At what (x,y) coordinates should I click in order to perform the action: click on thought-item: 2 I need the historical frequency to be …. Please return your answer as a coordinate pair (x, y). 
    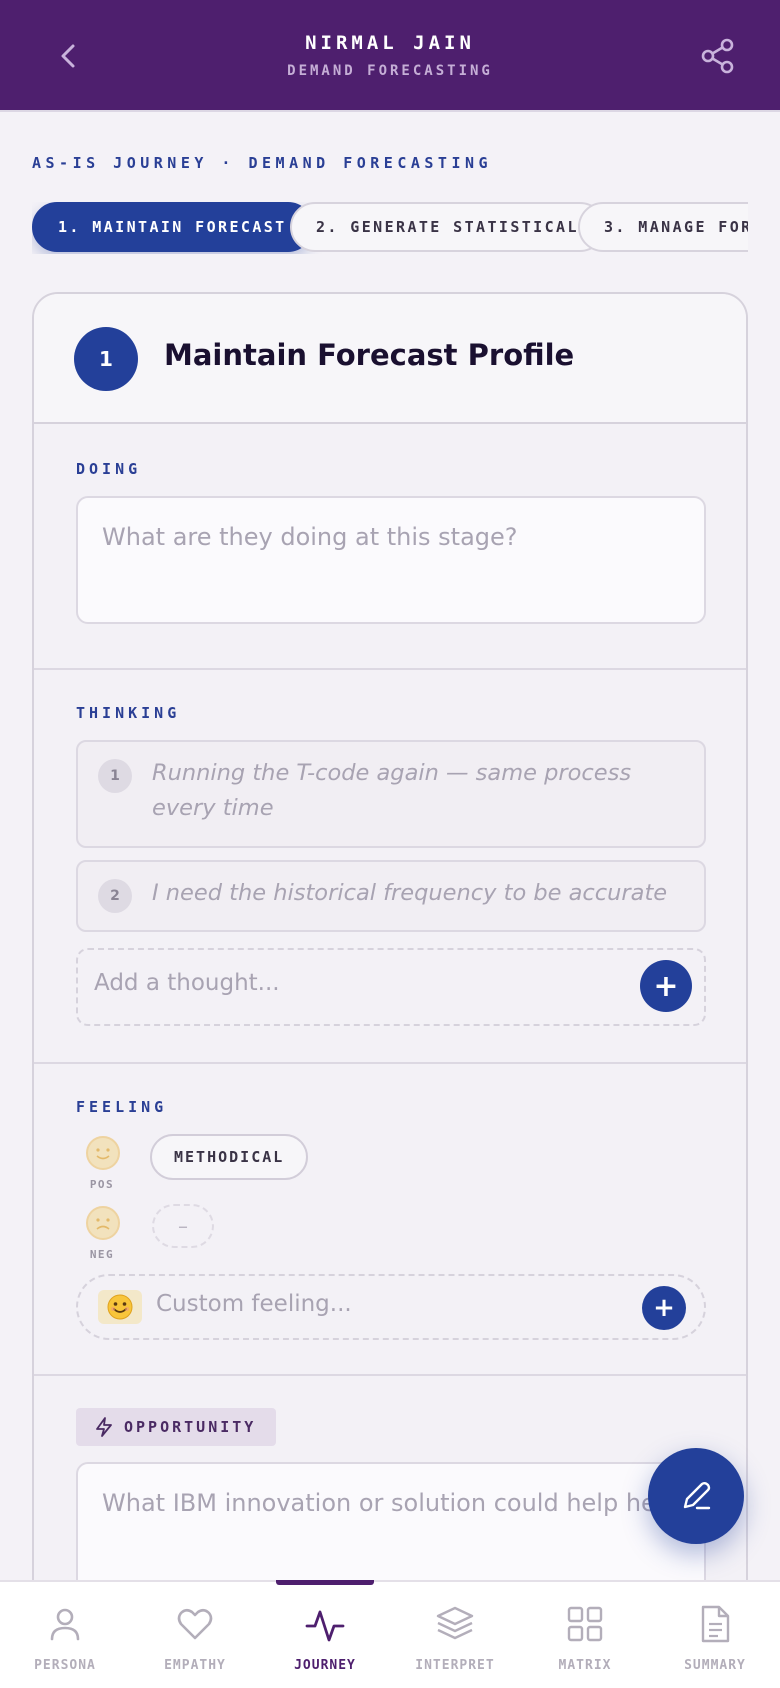
    Looking at the image, I should click on (391, 896).